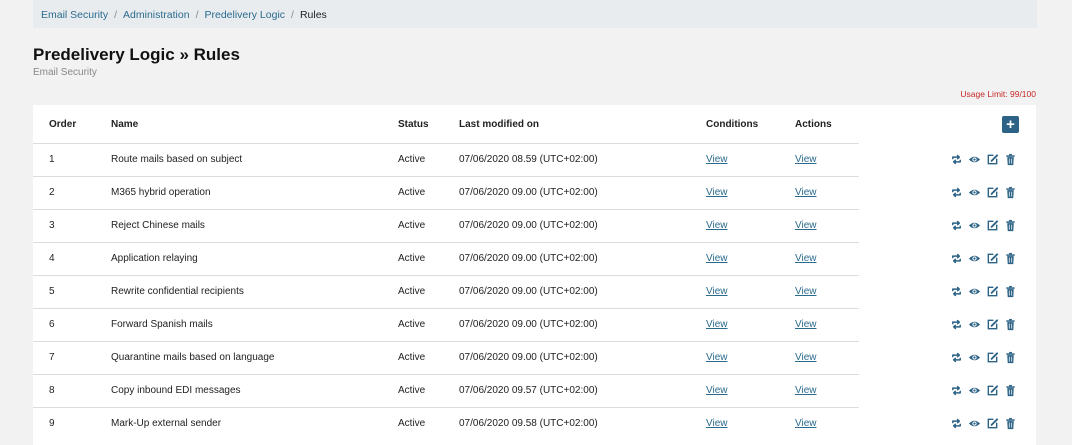 This screenshot has width=1072, height=445. I want to click on rule-order: 1, so click(52, 159).